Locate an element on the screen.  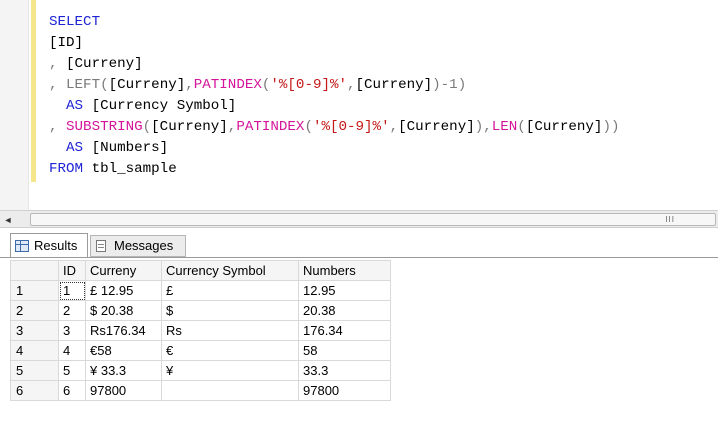
tab-messages-label: Messages is located at coordinates (144, 245).